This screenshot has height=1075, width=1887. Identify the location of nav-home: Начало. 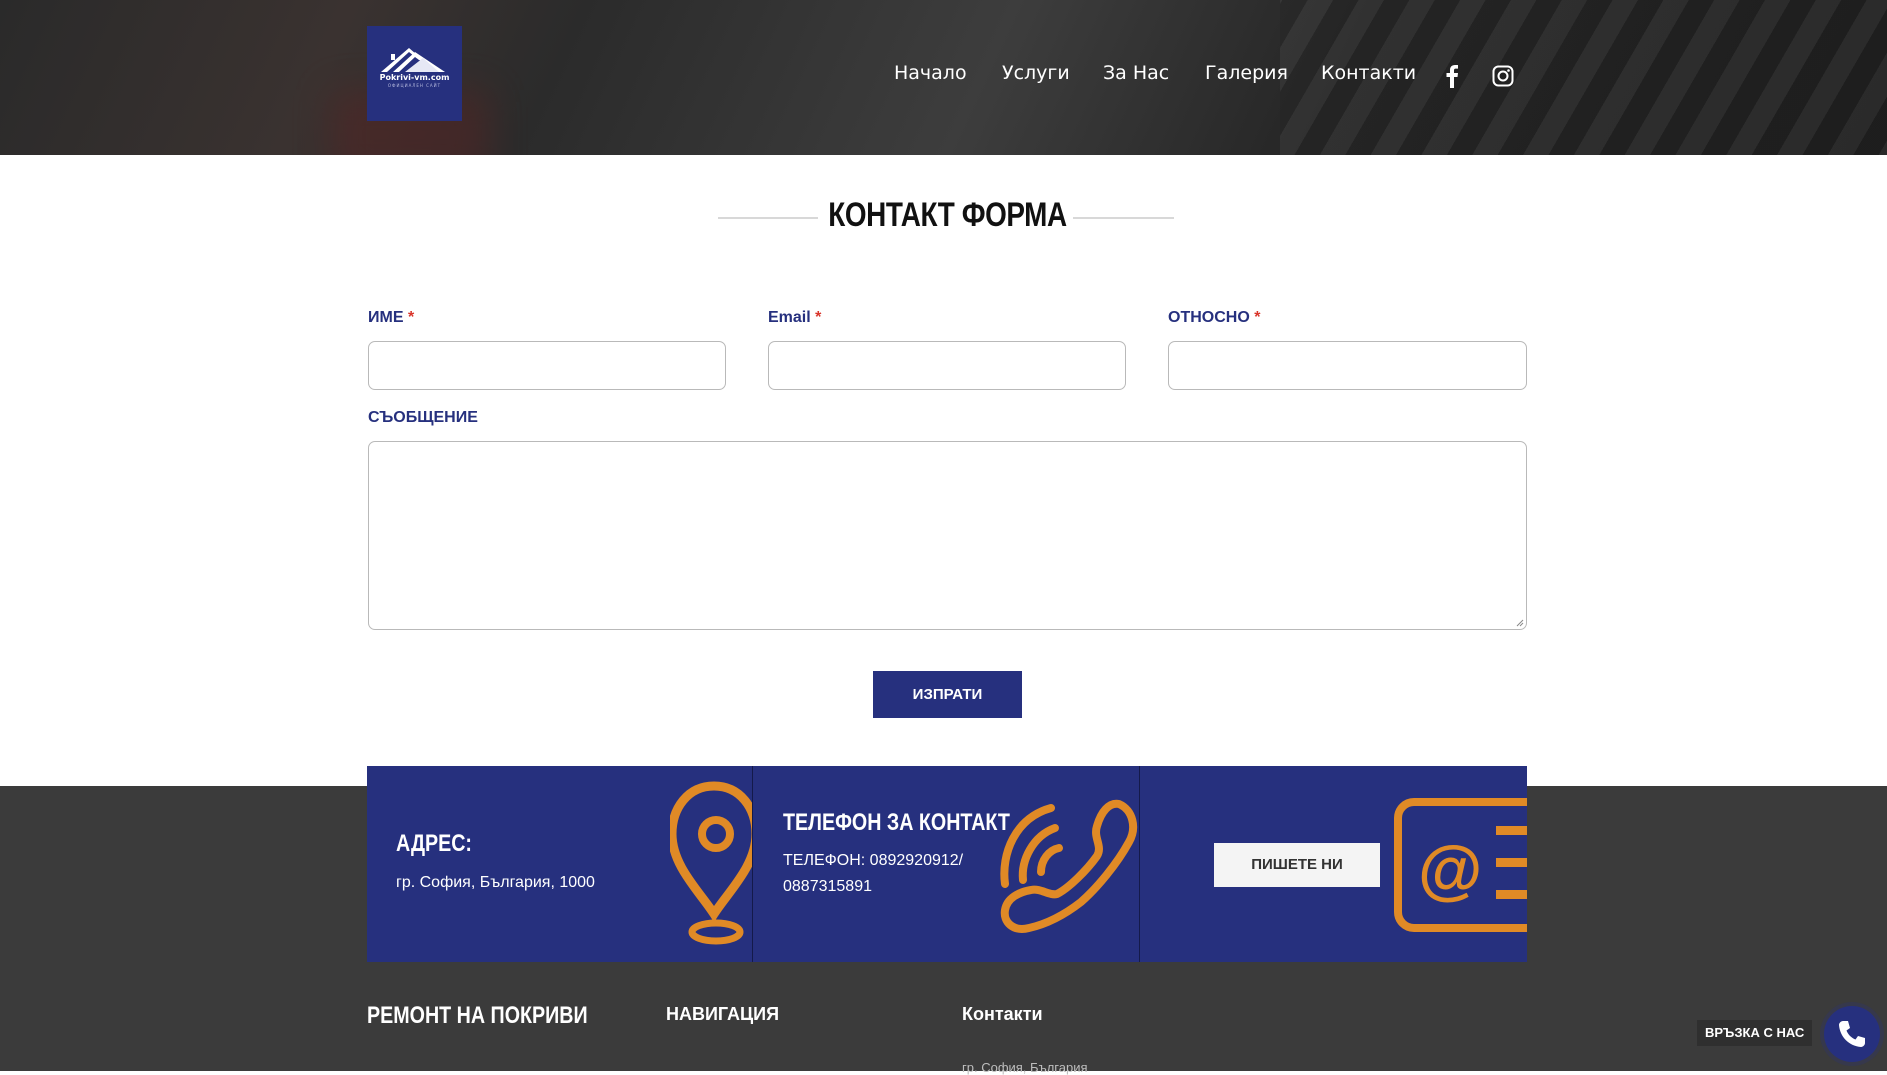
(930, 73).